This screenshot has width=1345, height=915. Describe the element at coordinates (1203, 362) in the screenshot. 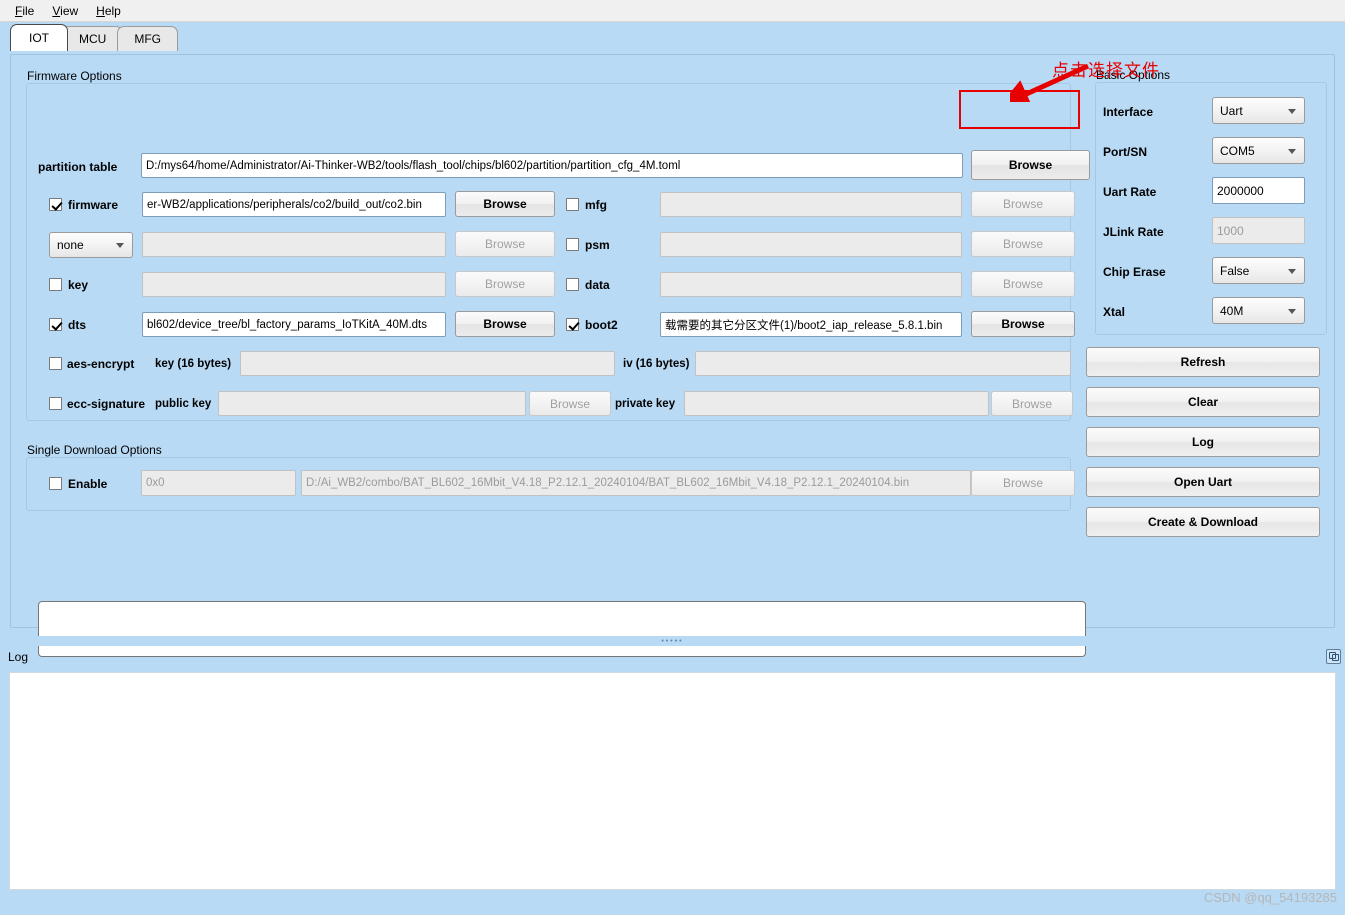

I see `refresh-button: Refresh` at that location.